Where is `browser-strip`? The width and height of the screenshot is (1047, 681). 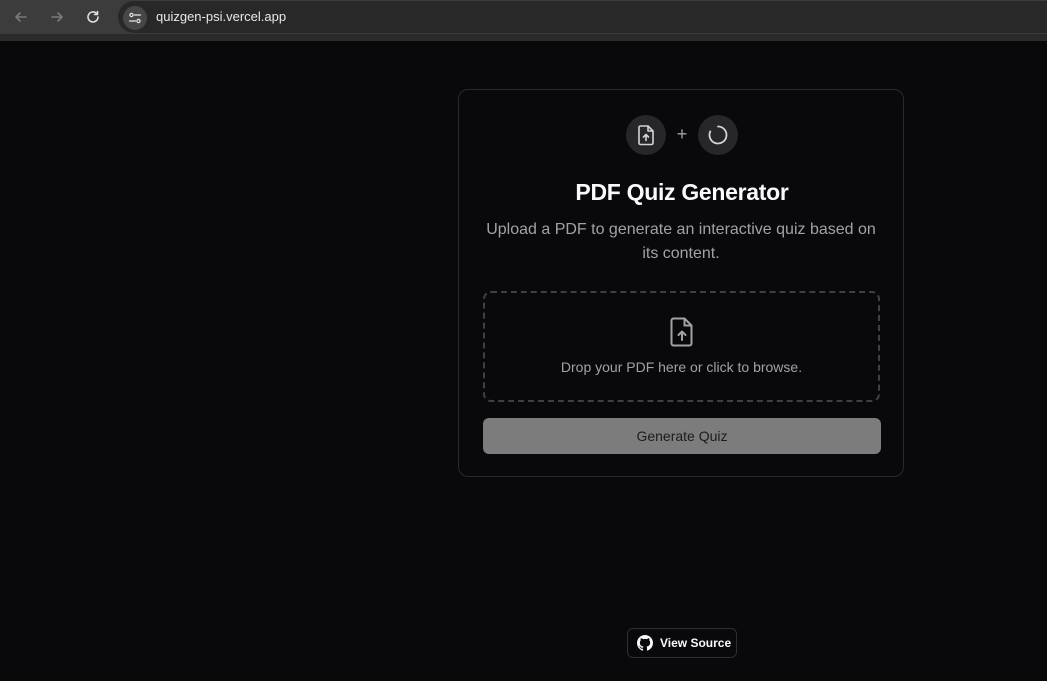 browser-strip is located at coordinates (523, 37).